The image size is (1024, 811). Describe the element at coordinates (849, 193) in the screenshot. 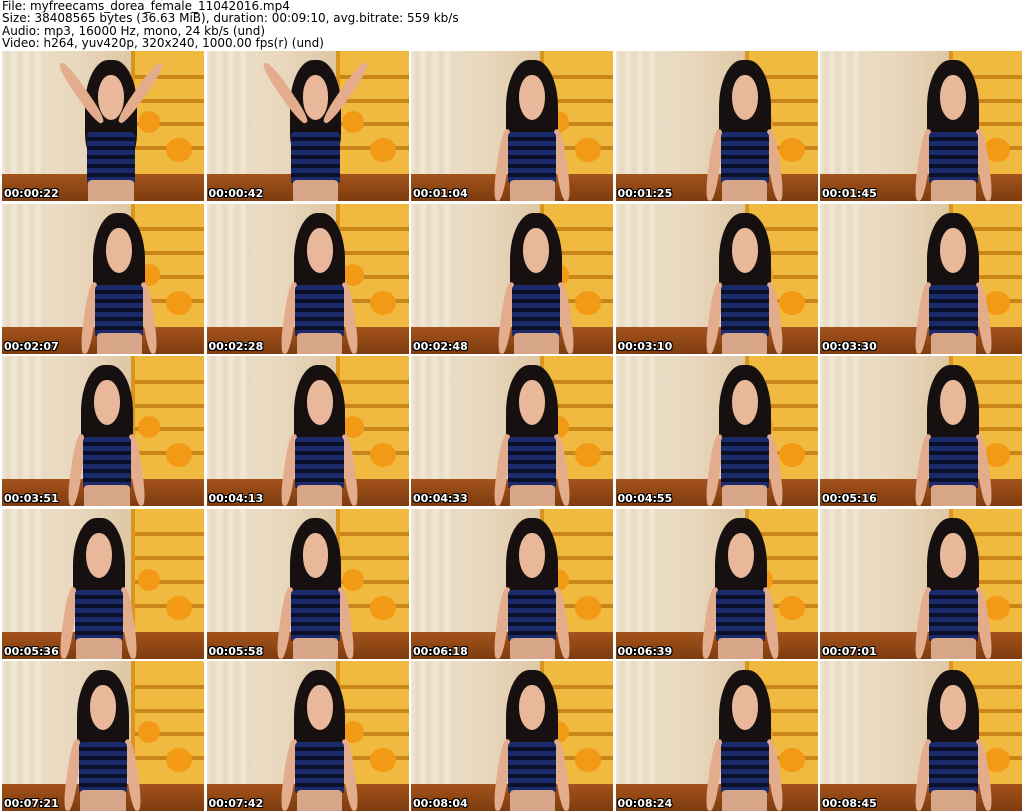

I see `thumbnail-timestamp: 00:01:45` at that location.